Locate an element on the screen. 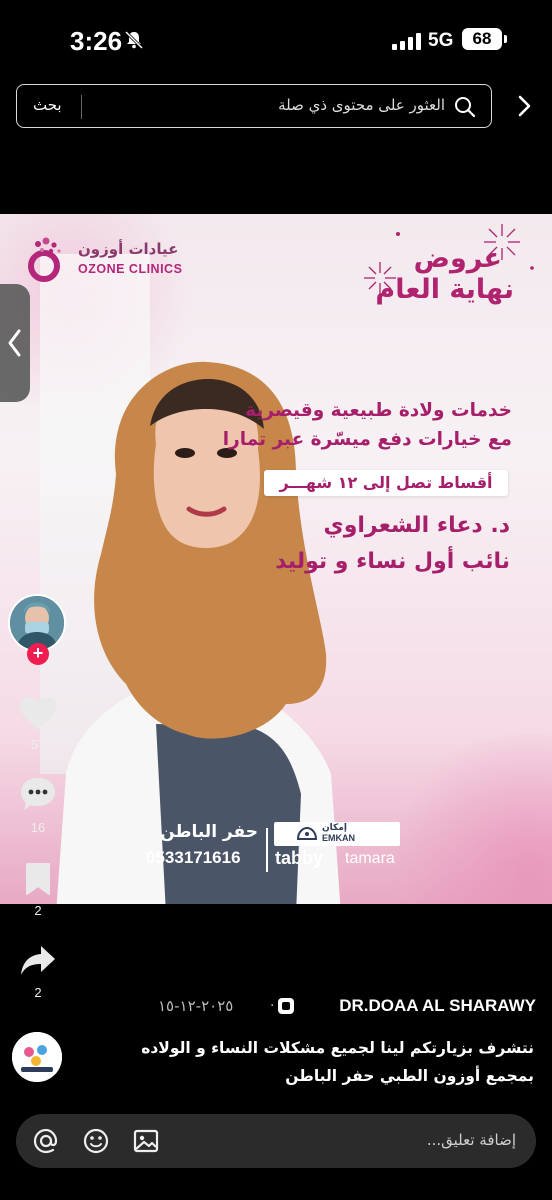  emkan-logo: إمكان EMKAN is located at coordinates (337, 834).